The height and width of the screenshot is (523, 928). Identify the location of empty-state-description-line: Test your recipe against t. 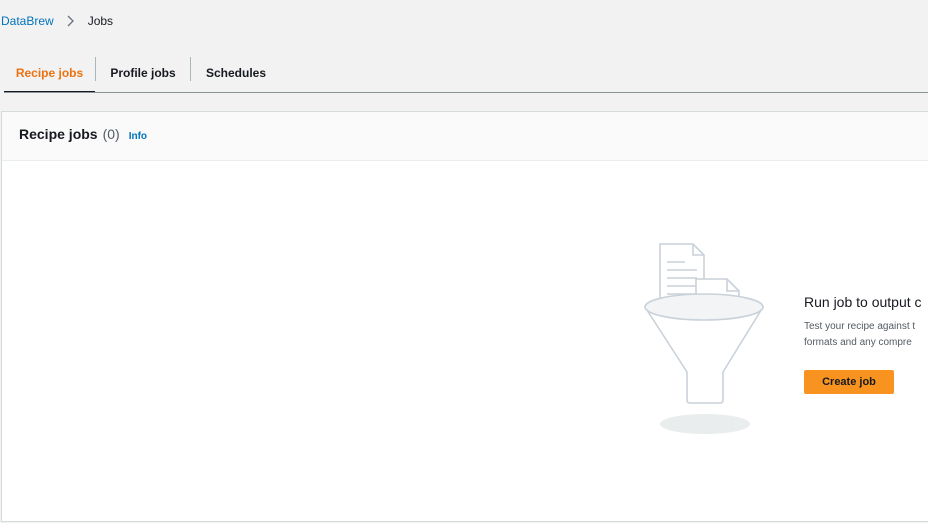
(860, 326).